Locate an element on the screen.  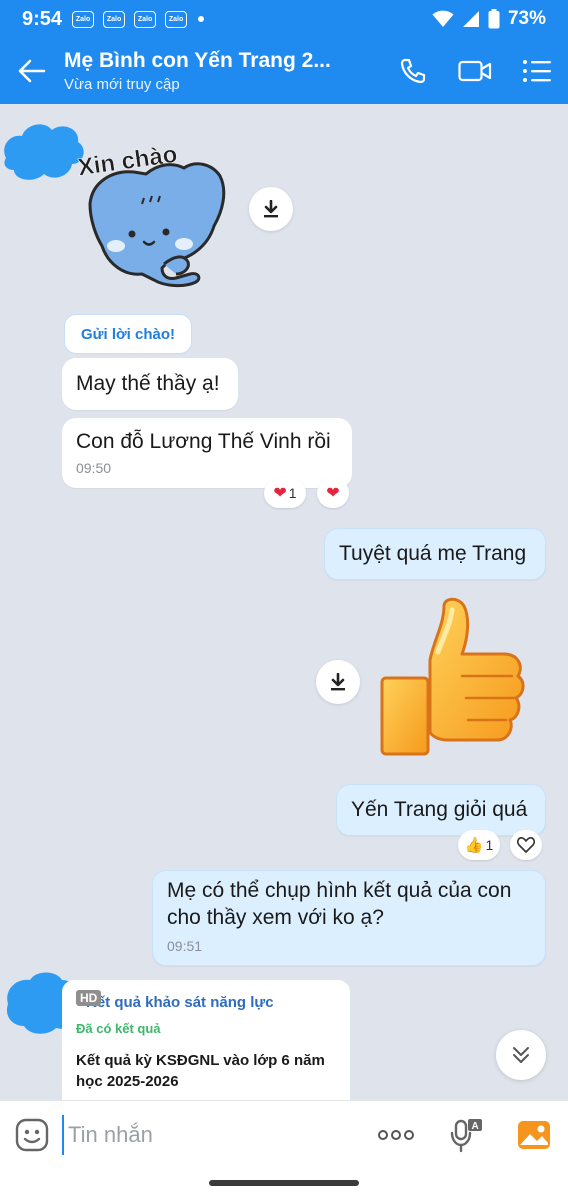
phone-icon is located at coordinates (413, 71).